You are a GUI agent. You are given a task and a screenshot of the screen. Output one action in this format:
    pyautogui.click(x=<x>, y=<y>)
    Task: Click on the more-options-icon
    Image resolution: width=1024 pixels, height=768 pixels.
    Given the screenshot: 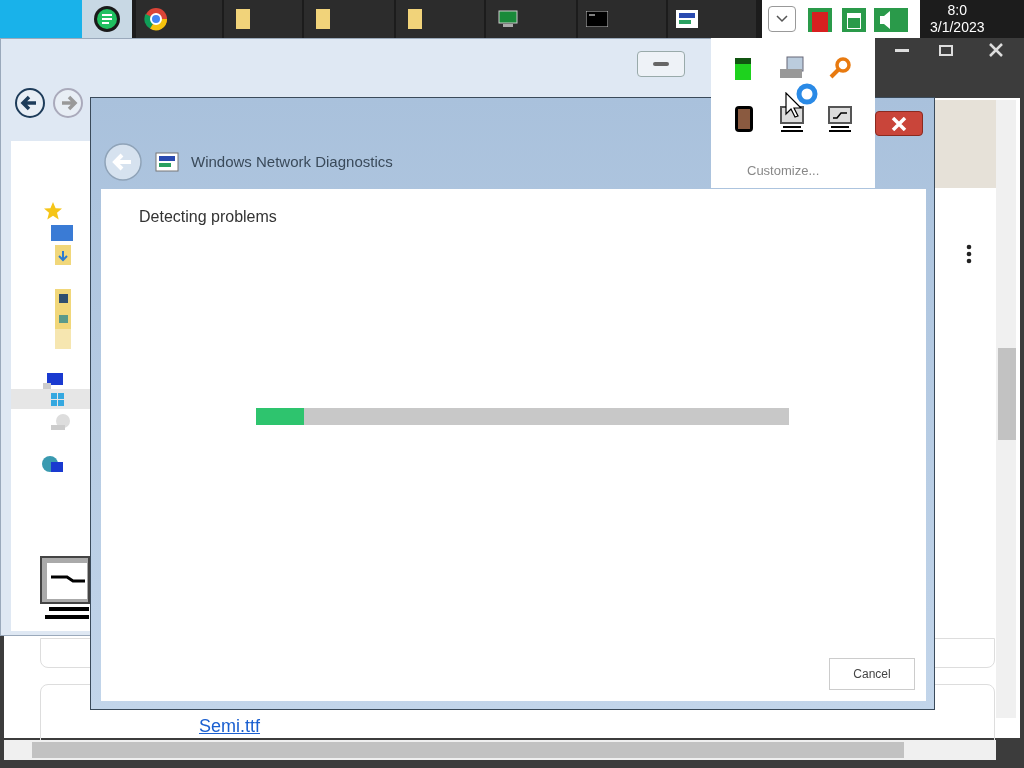 What is the action you would take?
    pyautogui.click(x=969, y=254)
    